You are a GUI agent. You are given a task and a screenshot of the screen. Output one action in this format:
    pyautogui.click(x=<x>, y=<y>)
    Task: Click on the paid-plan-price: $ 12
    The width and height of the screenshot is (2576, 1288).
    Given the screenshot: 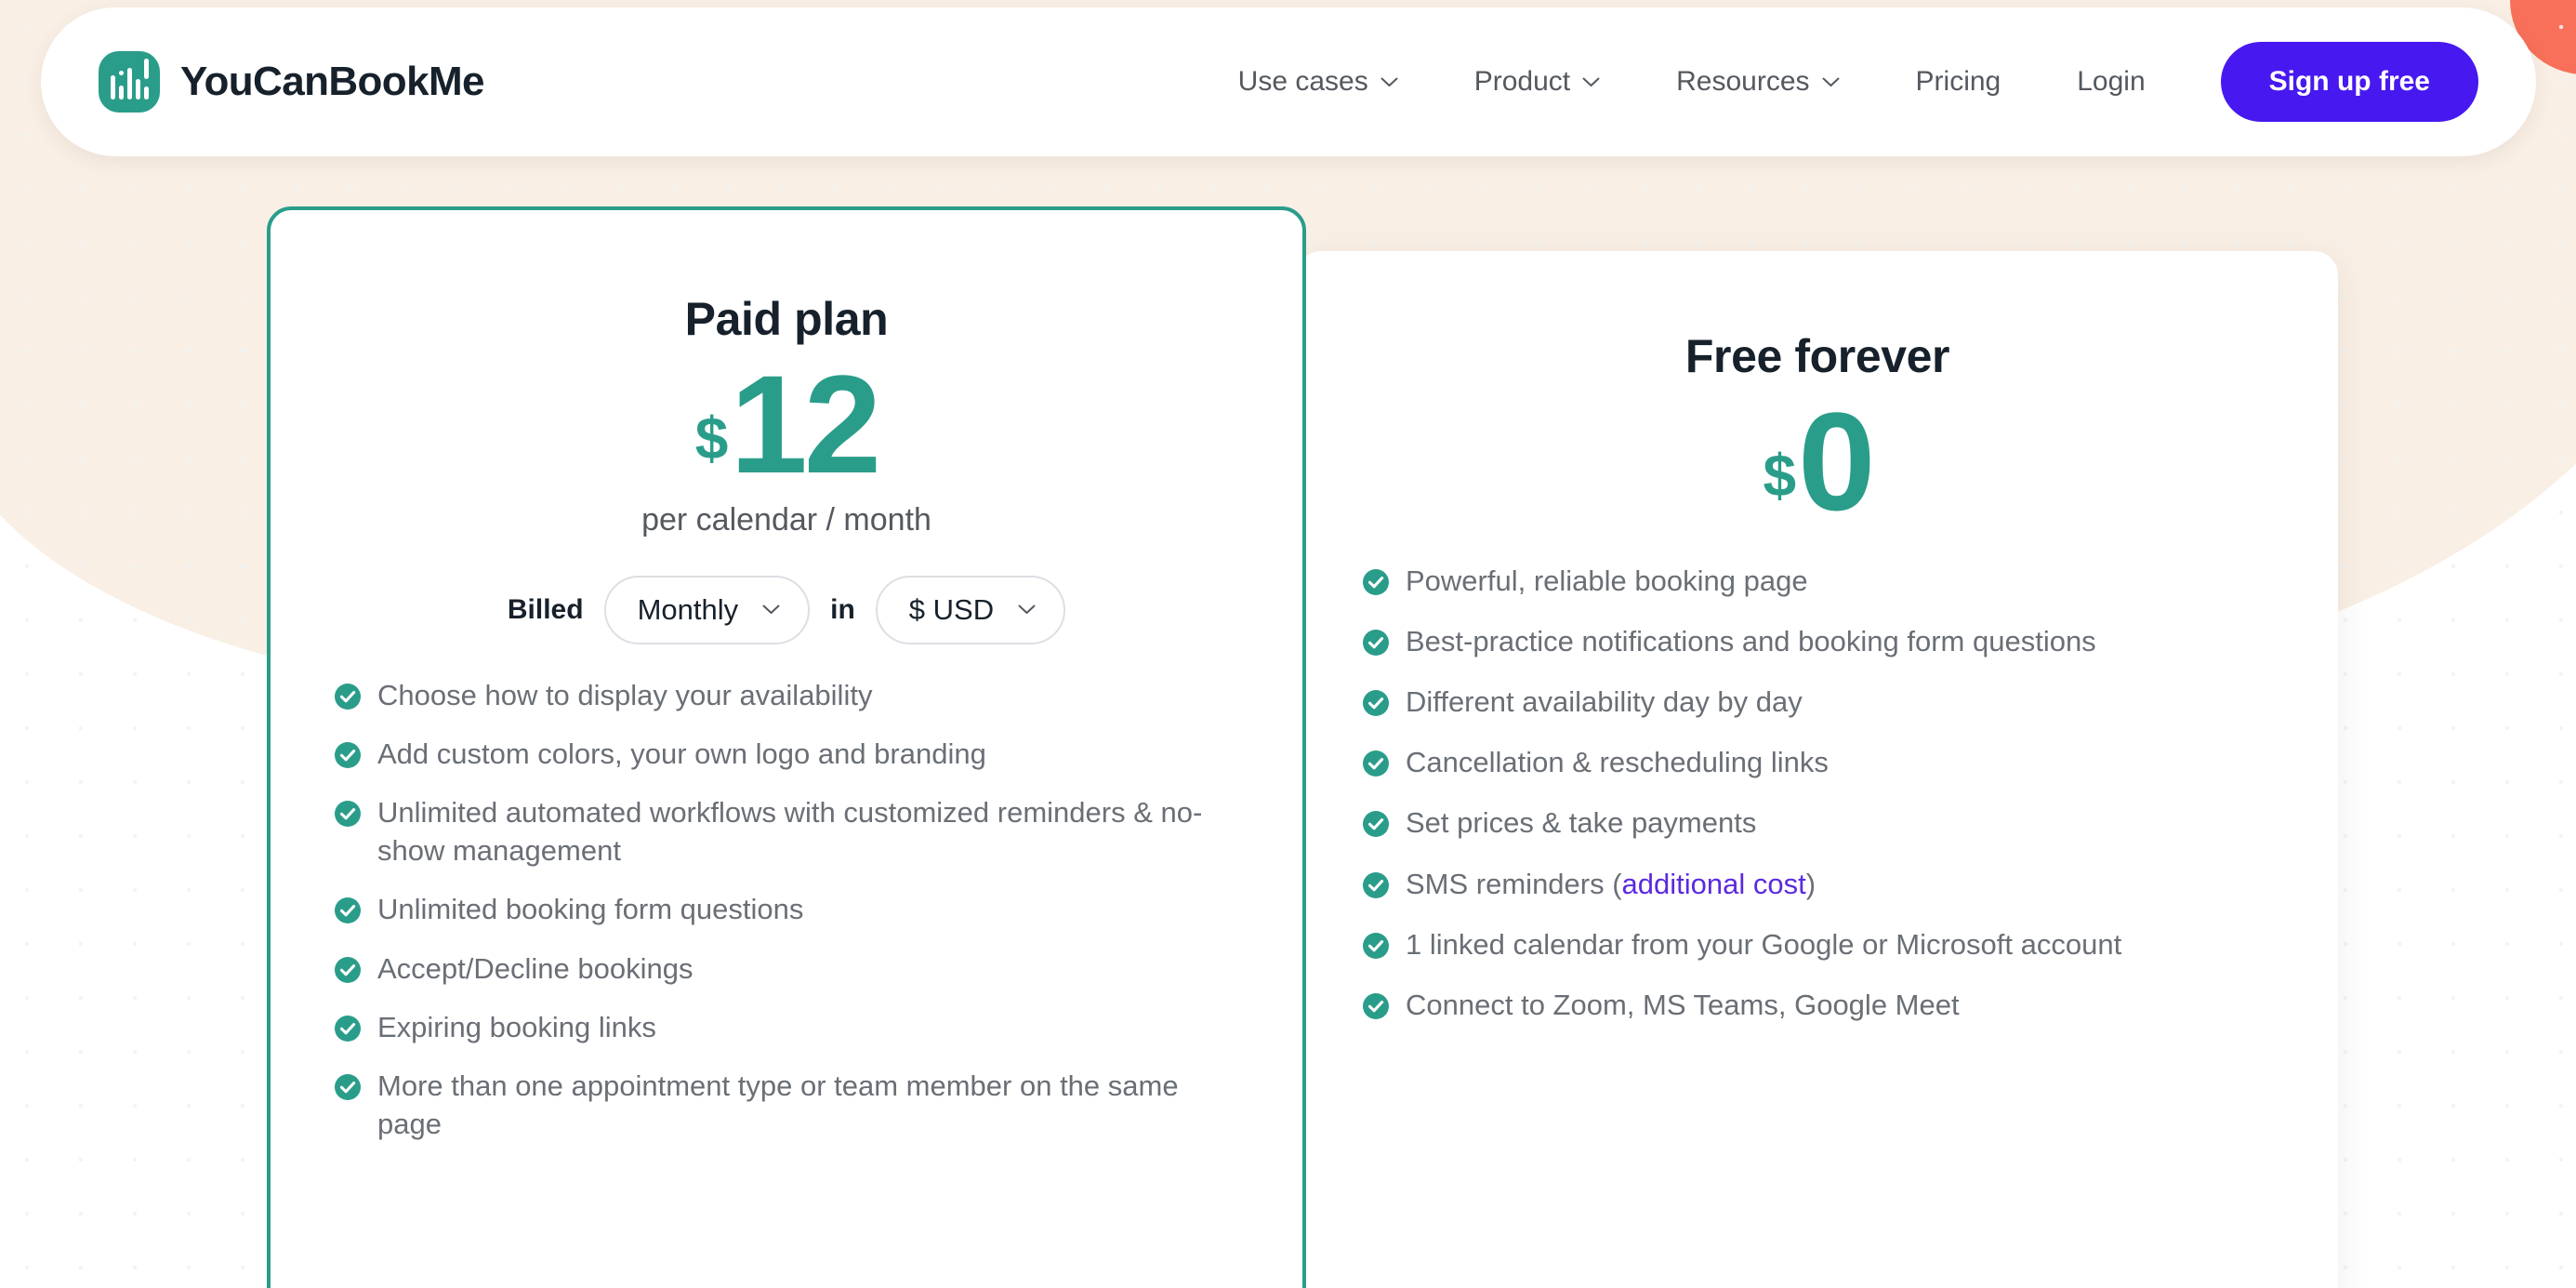 What is the action you would take?
    pyautogui.click(x=786, y=424)
    